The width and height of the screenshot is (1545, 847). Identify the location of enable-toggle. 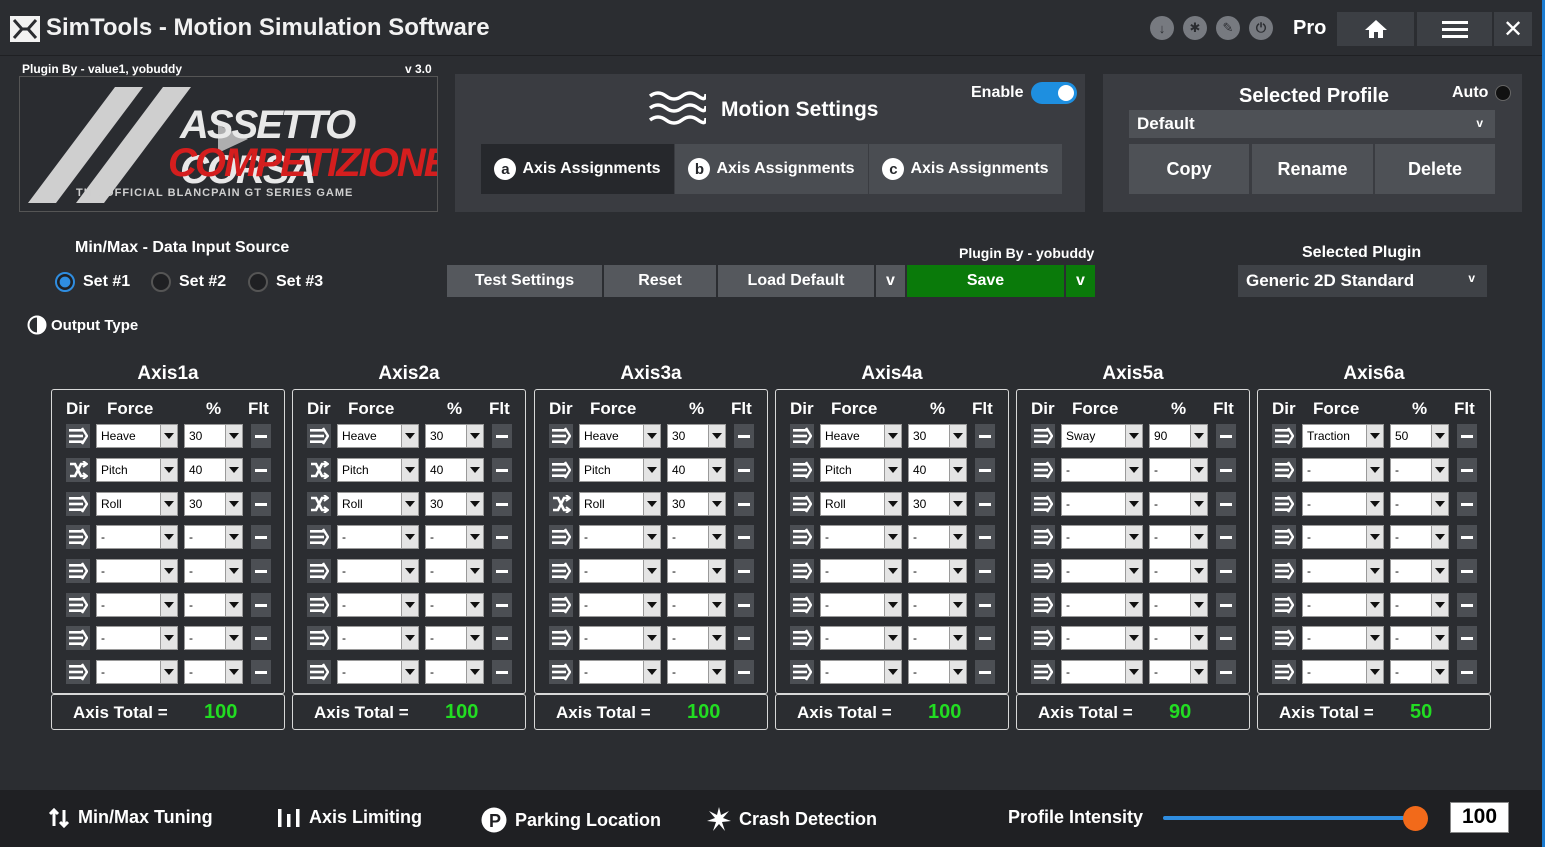
(1054, 93).